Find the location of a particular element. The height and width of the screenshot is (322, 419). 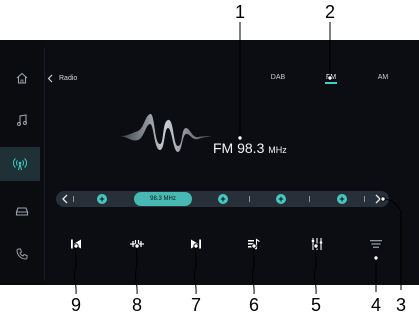

sidebar-item-music is located at coordinates (22, 120).